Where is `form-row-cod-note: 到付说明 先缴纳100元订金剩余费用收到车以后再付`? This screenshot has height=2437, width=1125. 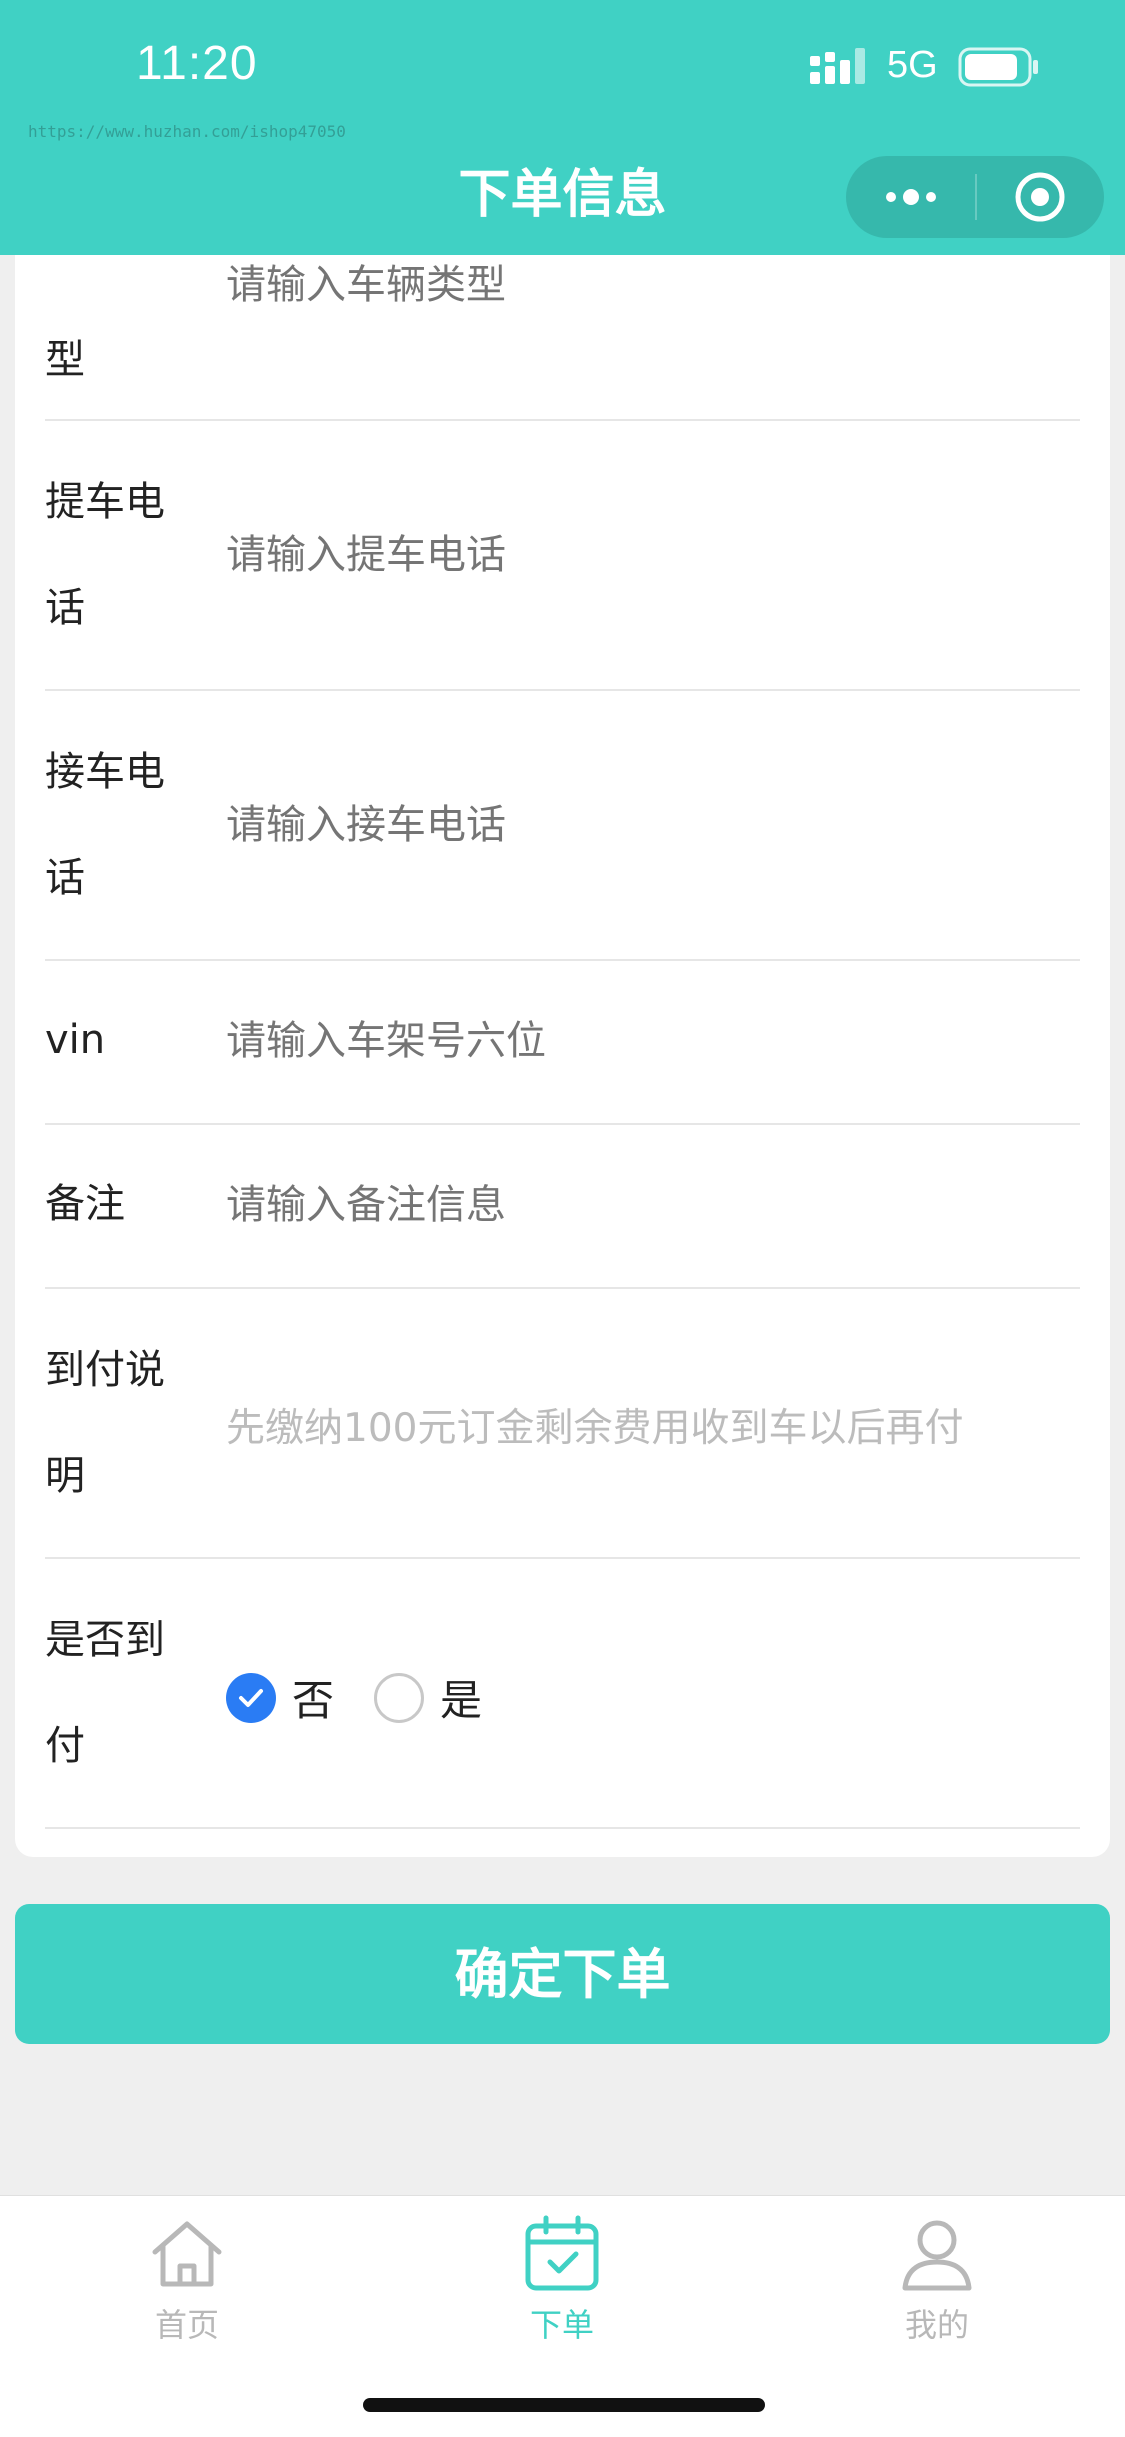
form-row-cod-note: 到付说明 先缴纳100元订金剩余费用收到车以后再付 is located at coordinates (562, 1423).